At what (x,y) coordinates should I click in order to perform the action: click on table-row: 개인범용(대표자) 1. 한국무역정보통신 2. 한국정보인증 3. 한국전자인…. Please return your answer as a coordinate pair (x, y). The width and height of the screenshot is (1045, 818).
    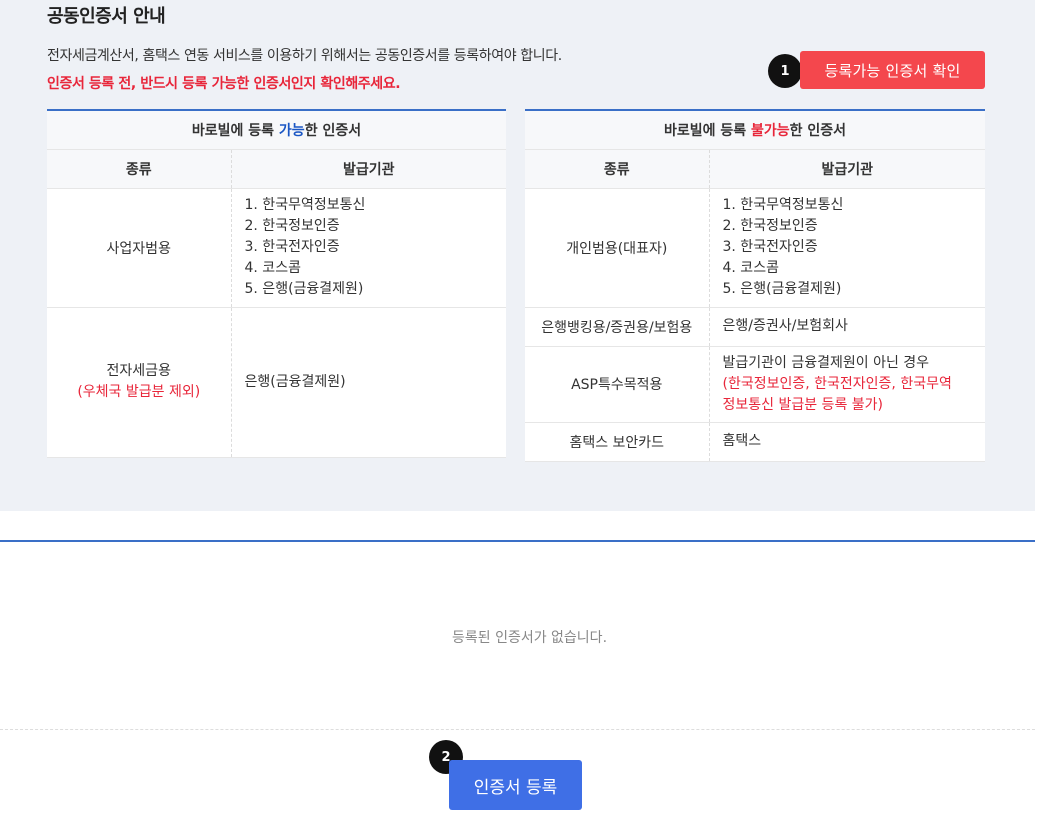
    Looking at the image, I should click on (755, 248).